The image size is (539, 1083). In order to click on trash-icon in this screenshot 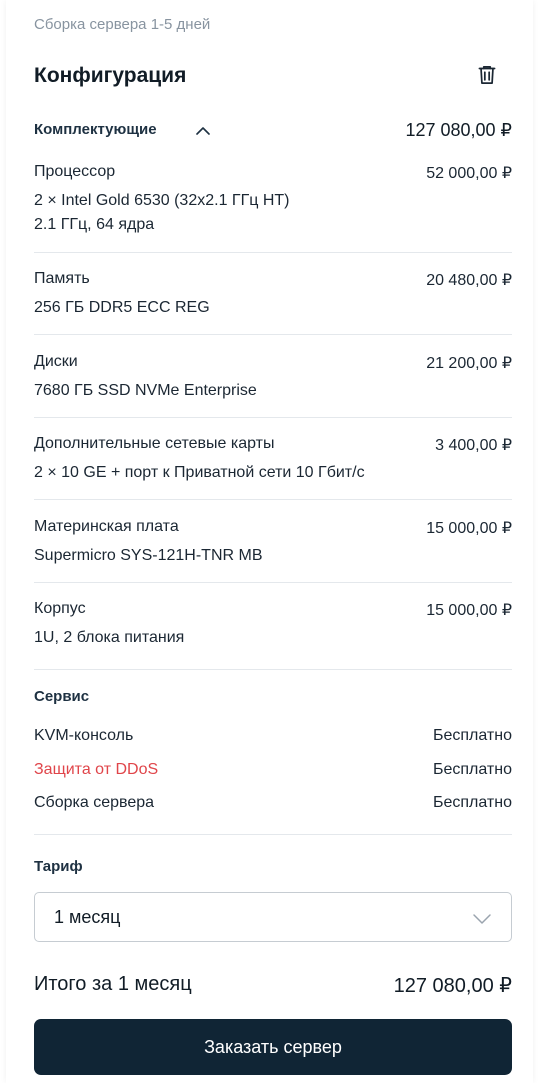, I will do `click(487, 75)`.